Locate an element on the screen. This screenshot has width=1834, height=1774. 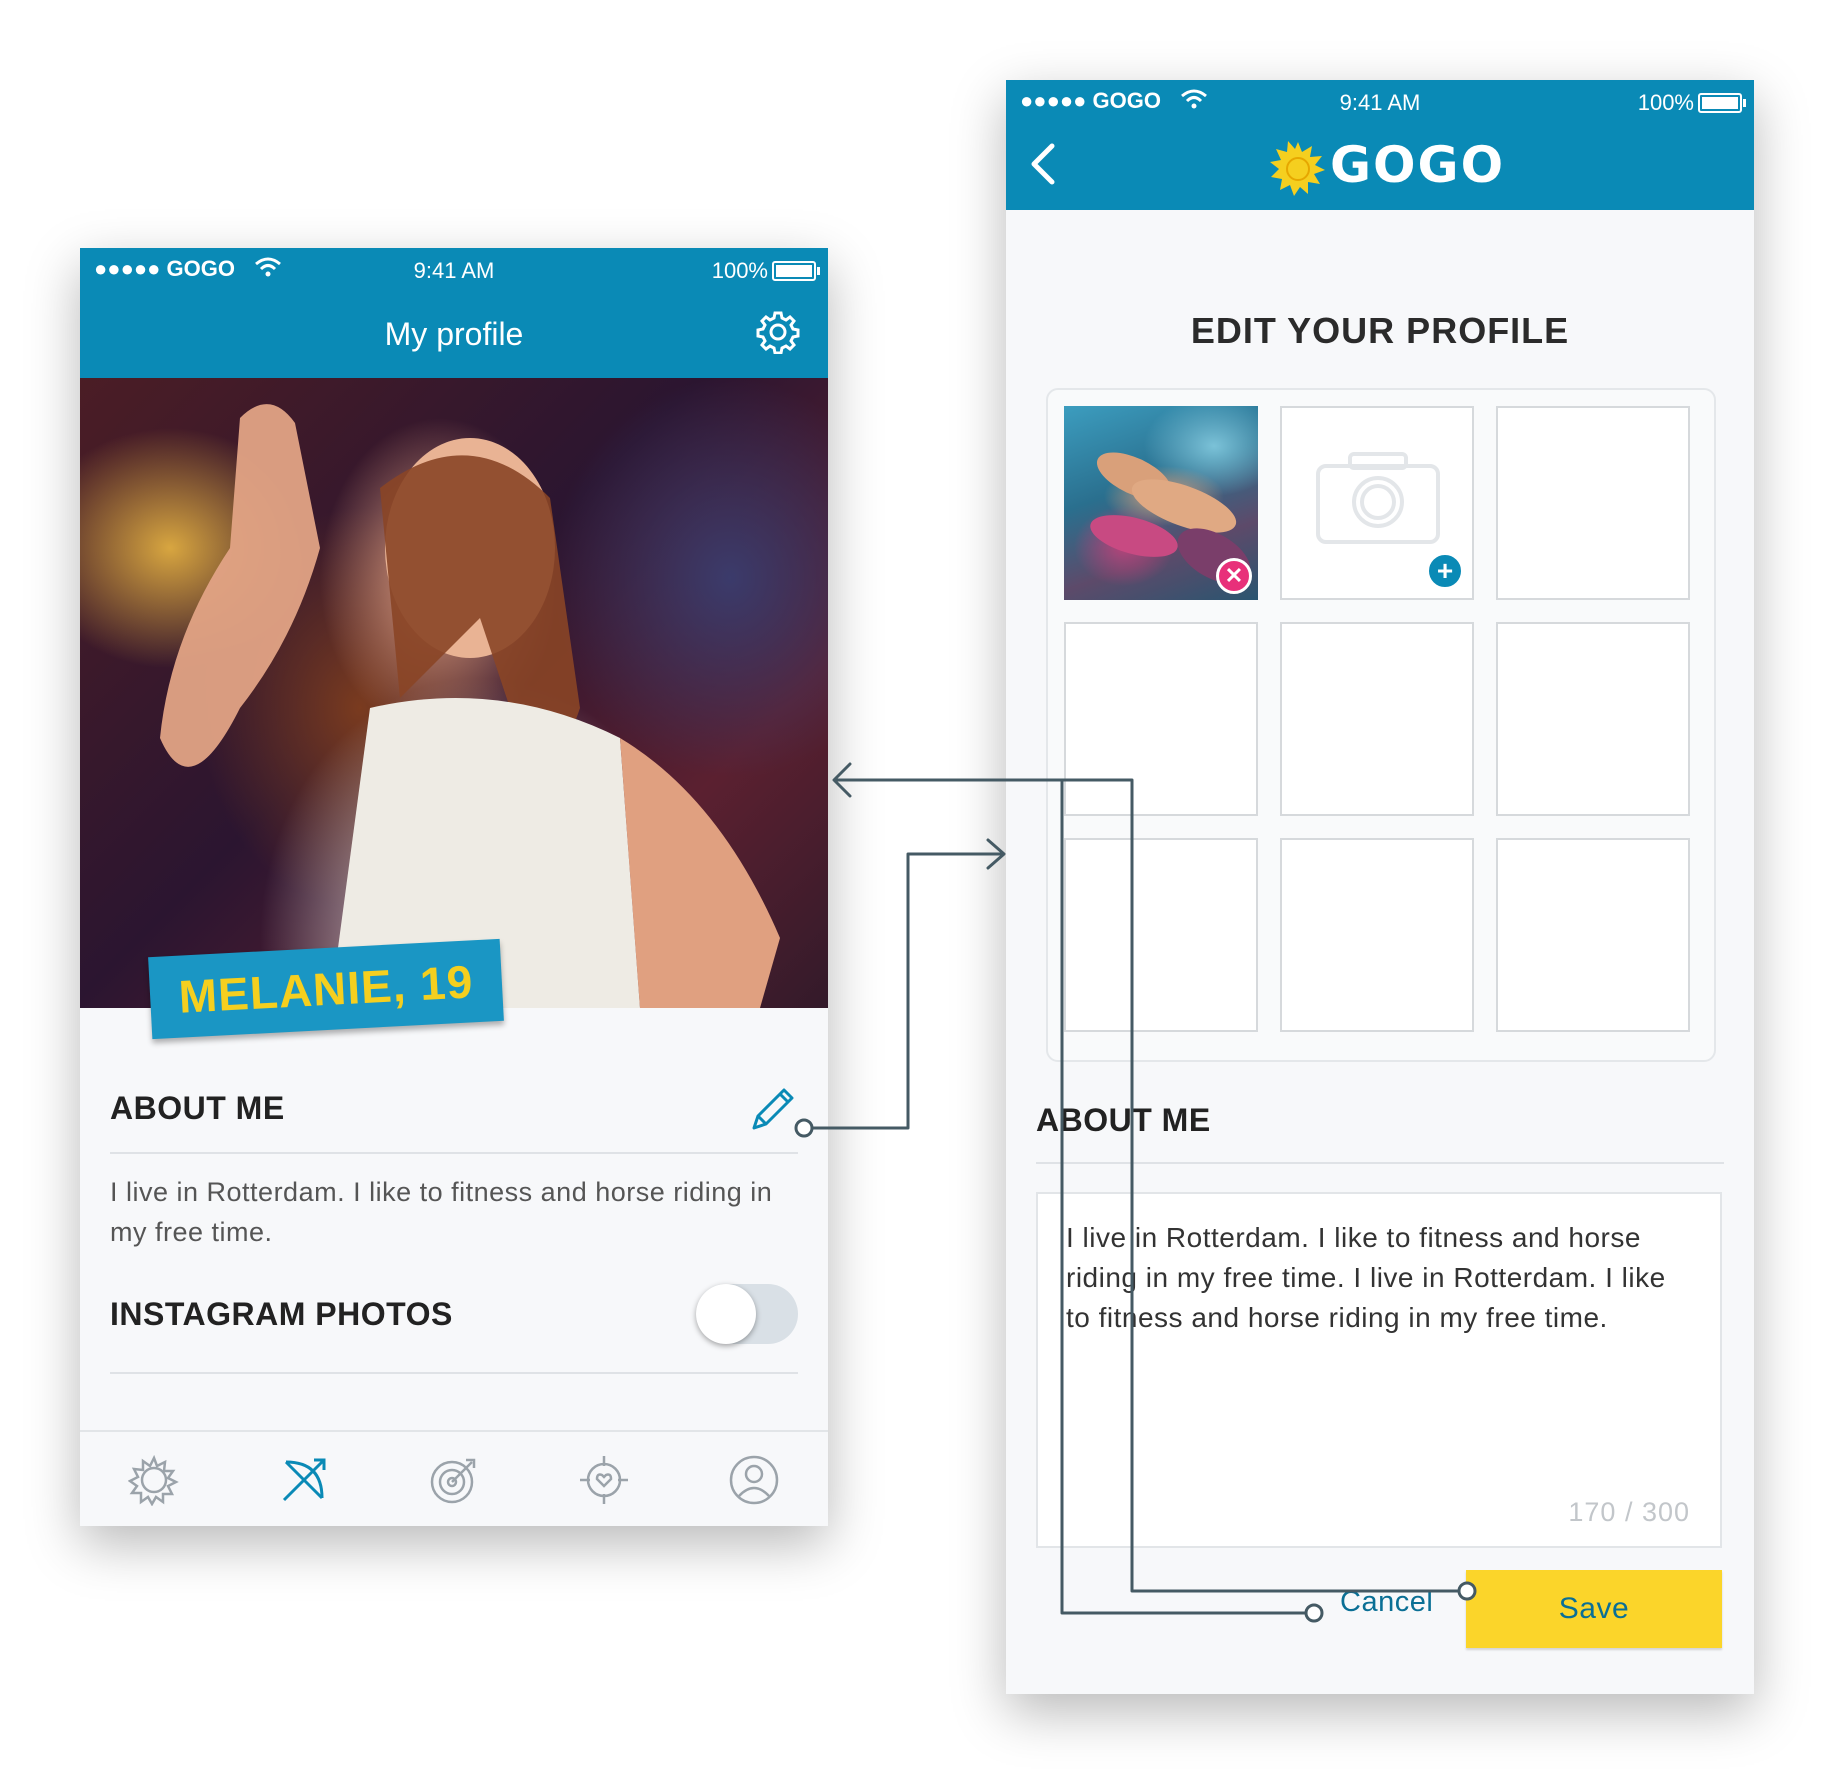
photo-grid: ✕ + is located at coordinates (1381, 725).